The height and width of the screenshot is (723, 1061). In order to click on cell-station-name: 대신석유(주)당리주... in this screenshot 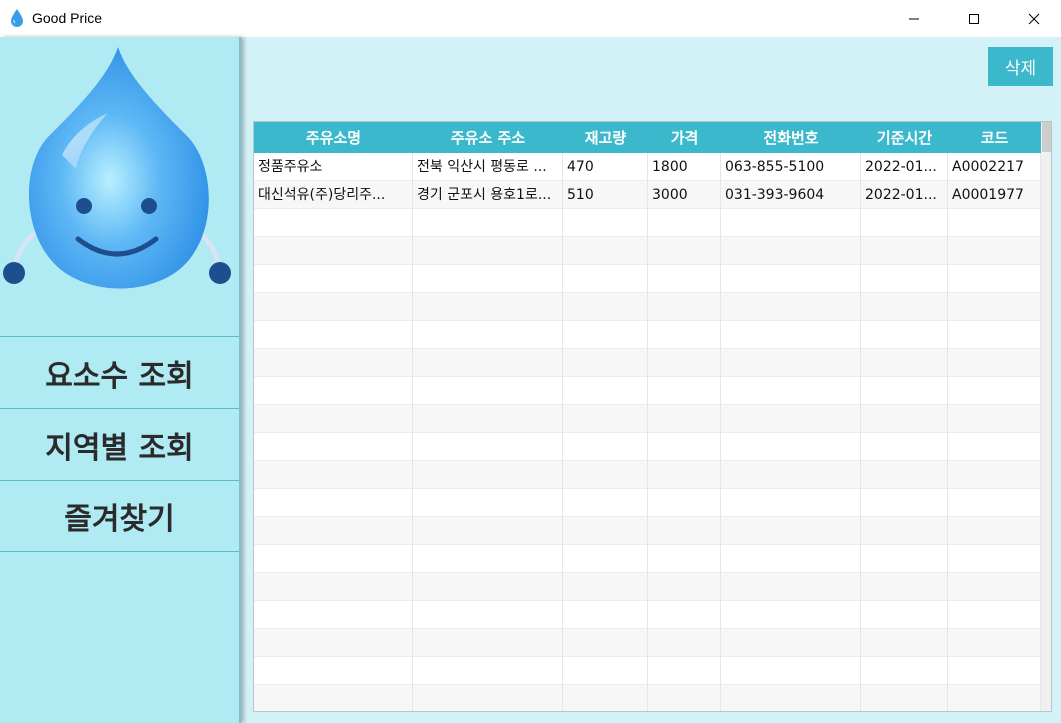, I will do `click(322, 195)`.